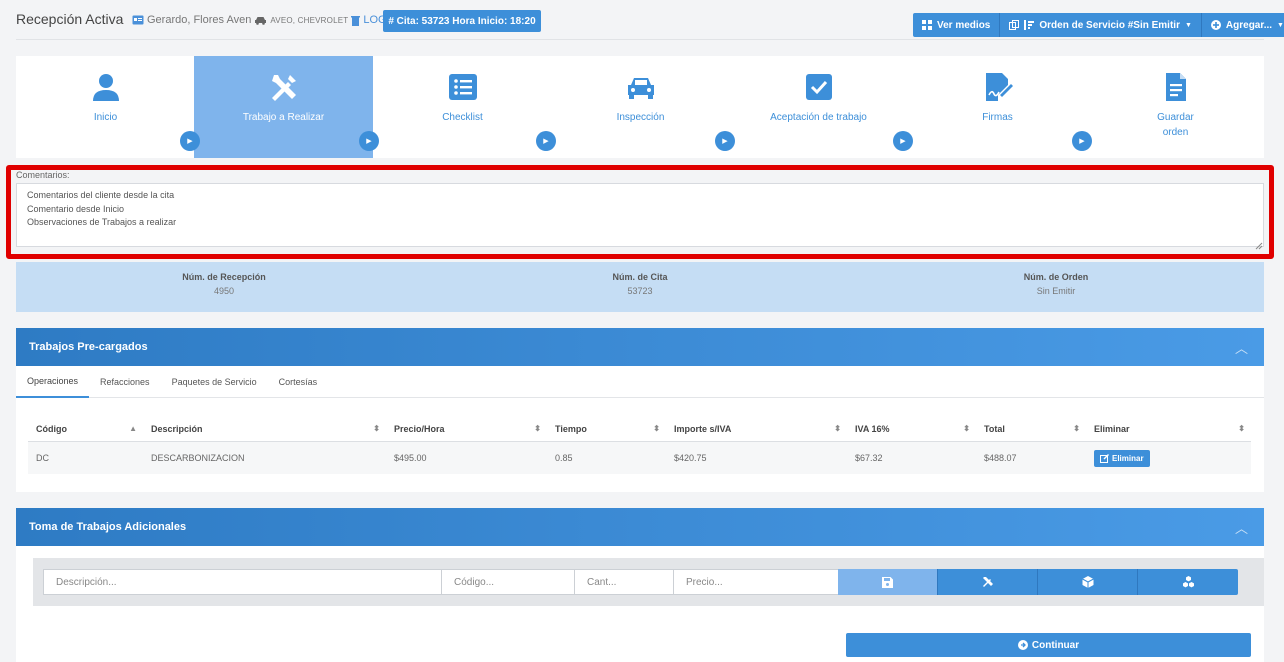  I want to click on col-iva: IVA 16% ⬍, so click(911, 428).